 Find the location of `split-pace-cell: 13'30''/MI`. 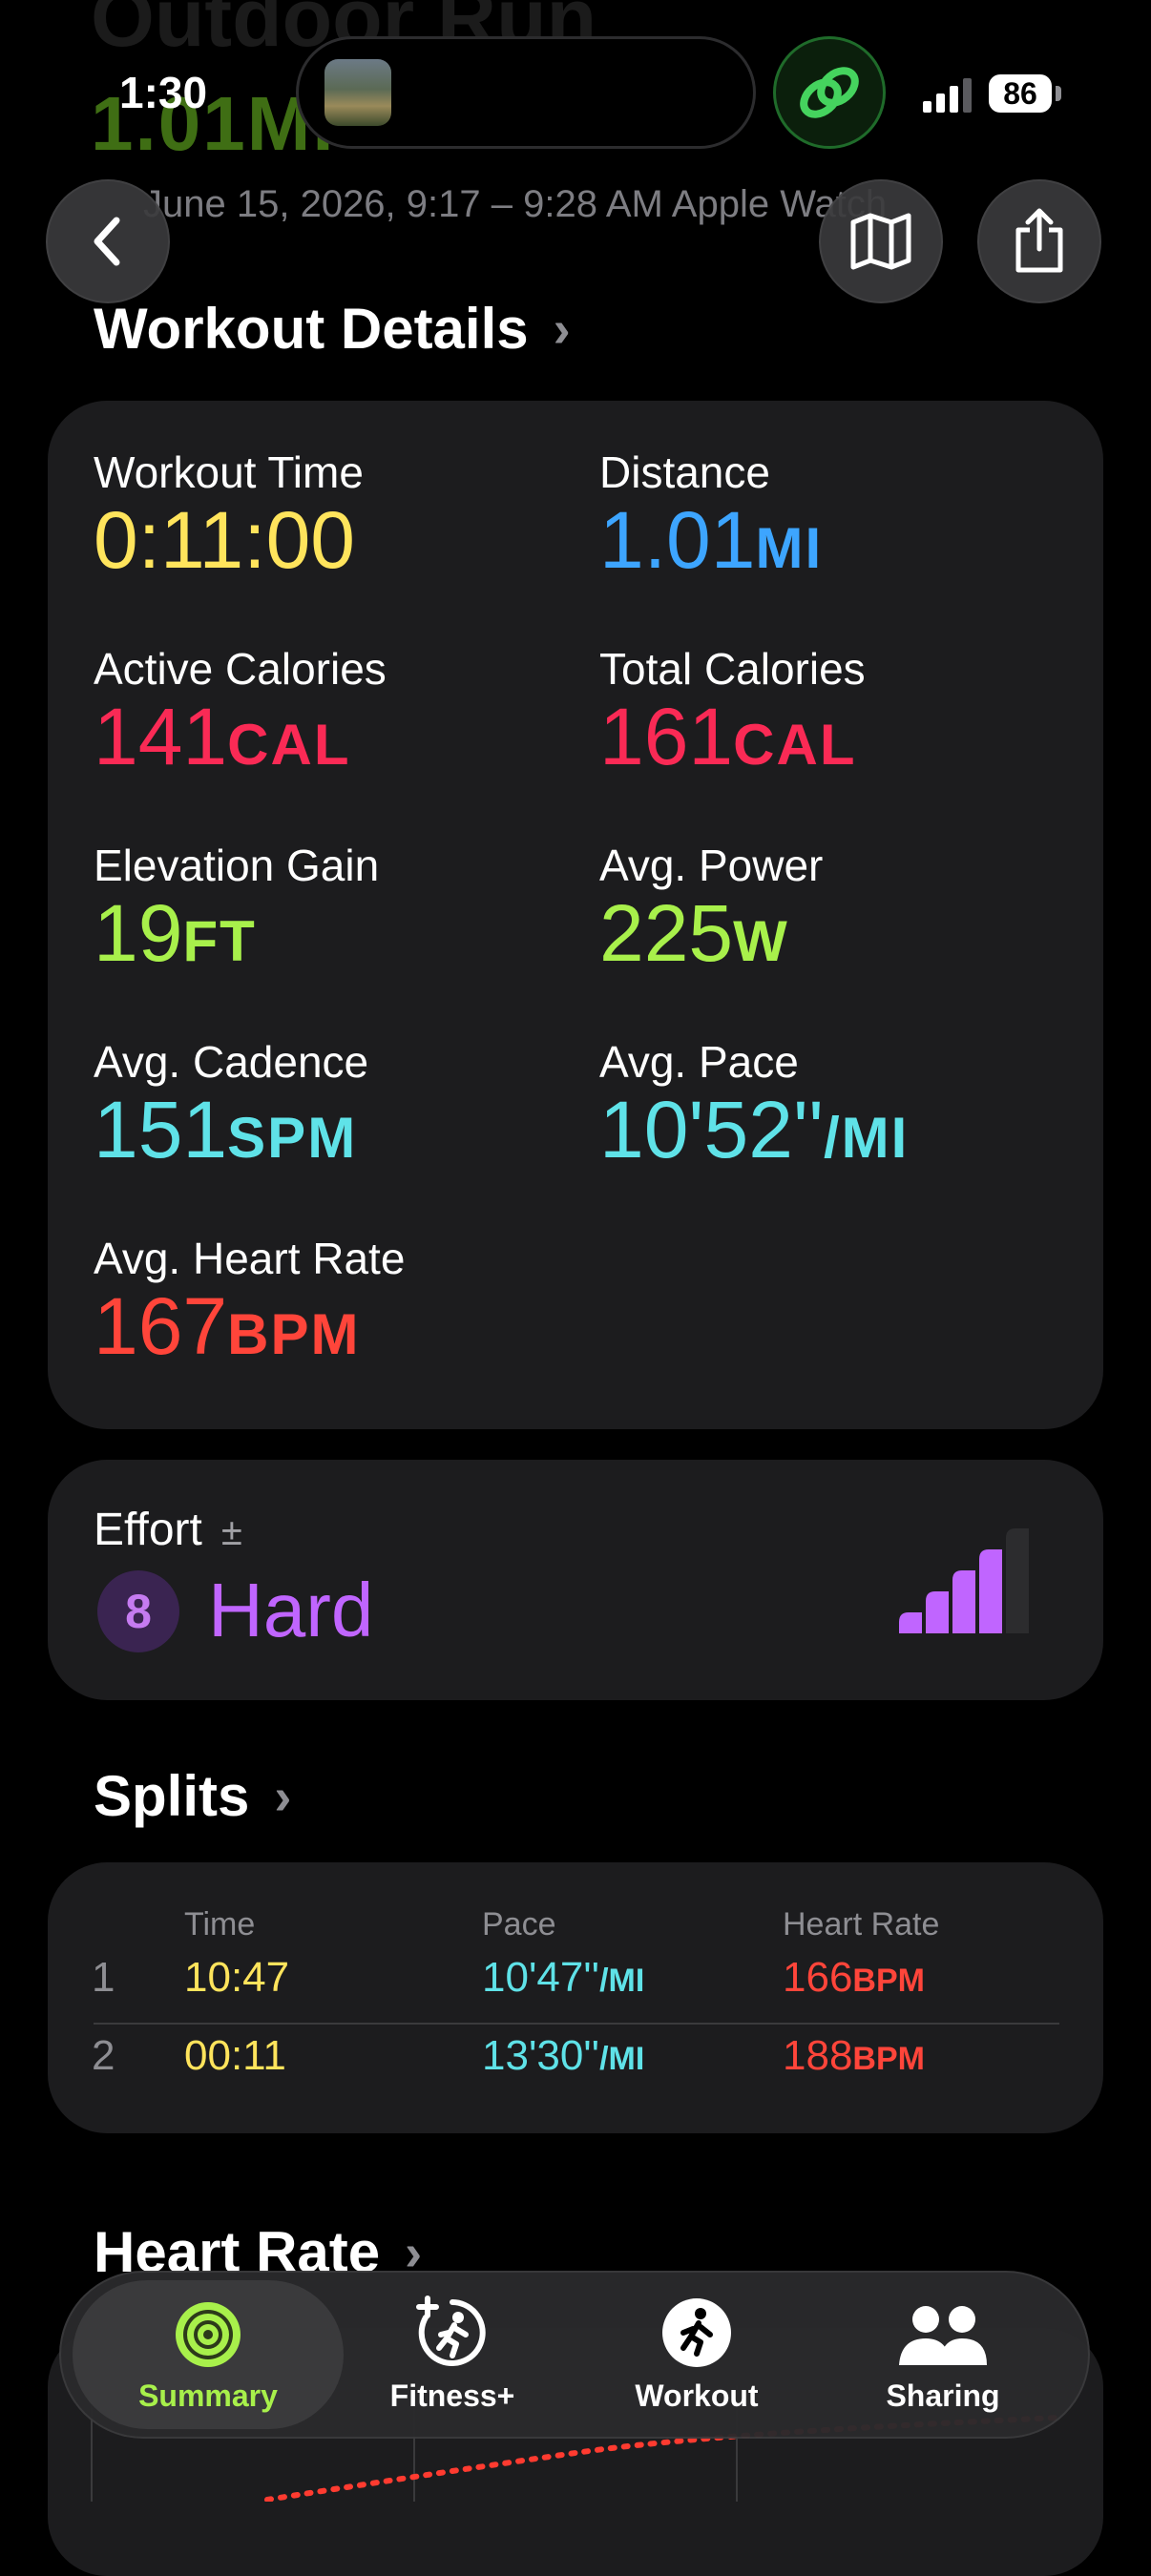

split-pace-cell: 13'30''/MI is located at coordinates (563, 2056).